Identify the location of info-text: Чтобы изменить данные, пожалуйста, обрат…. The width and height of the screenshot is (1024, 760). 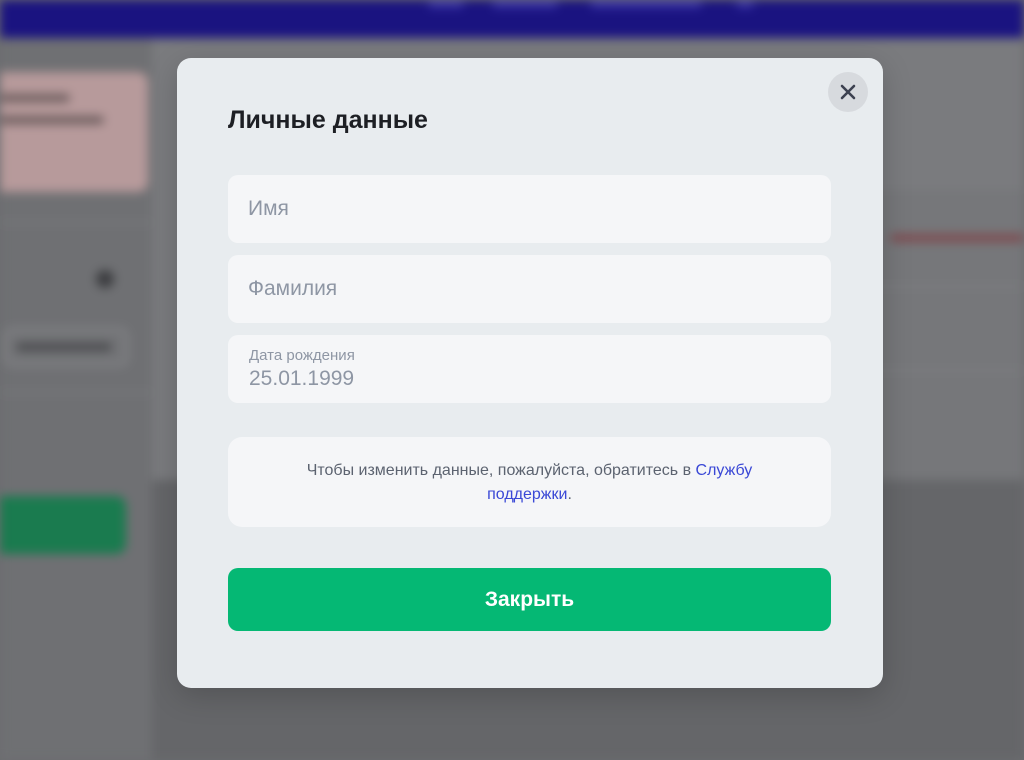
(501, 470).